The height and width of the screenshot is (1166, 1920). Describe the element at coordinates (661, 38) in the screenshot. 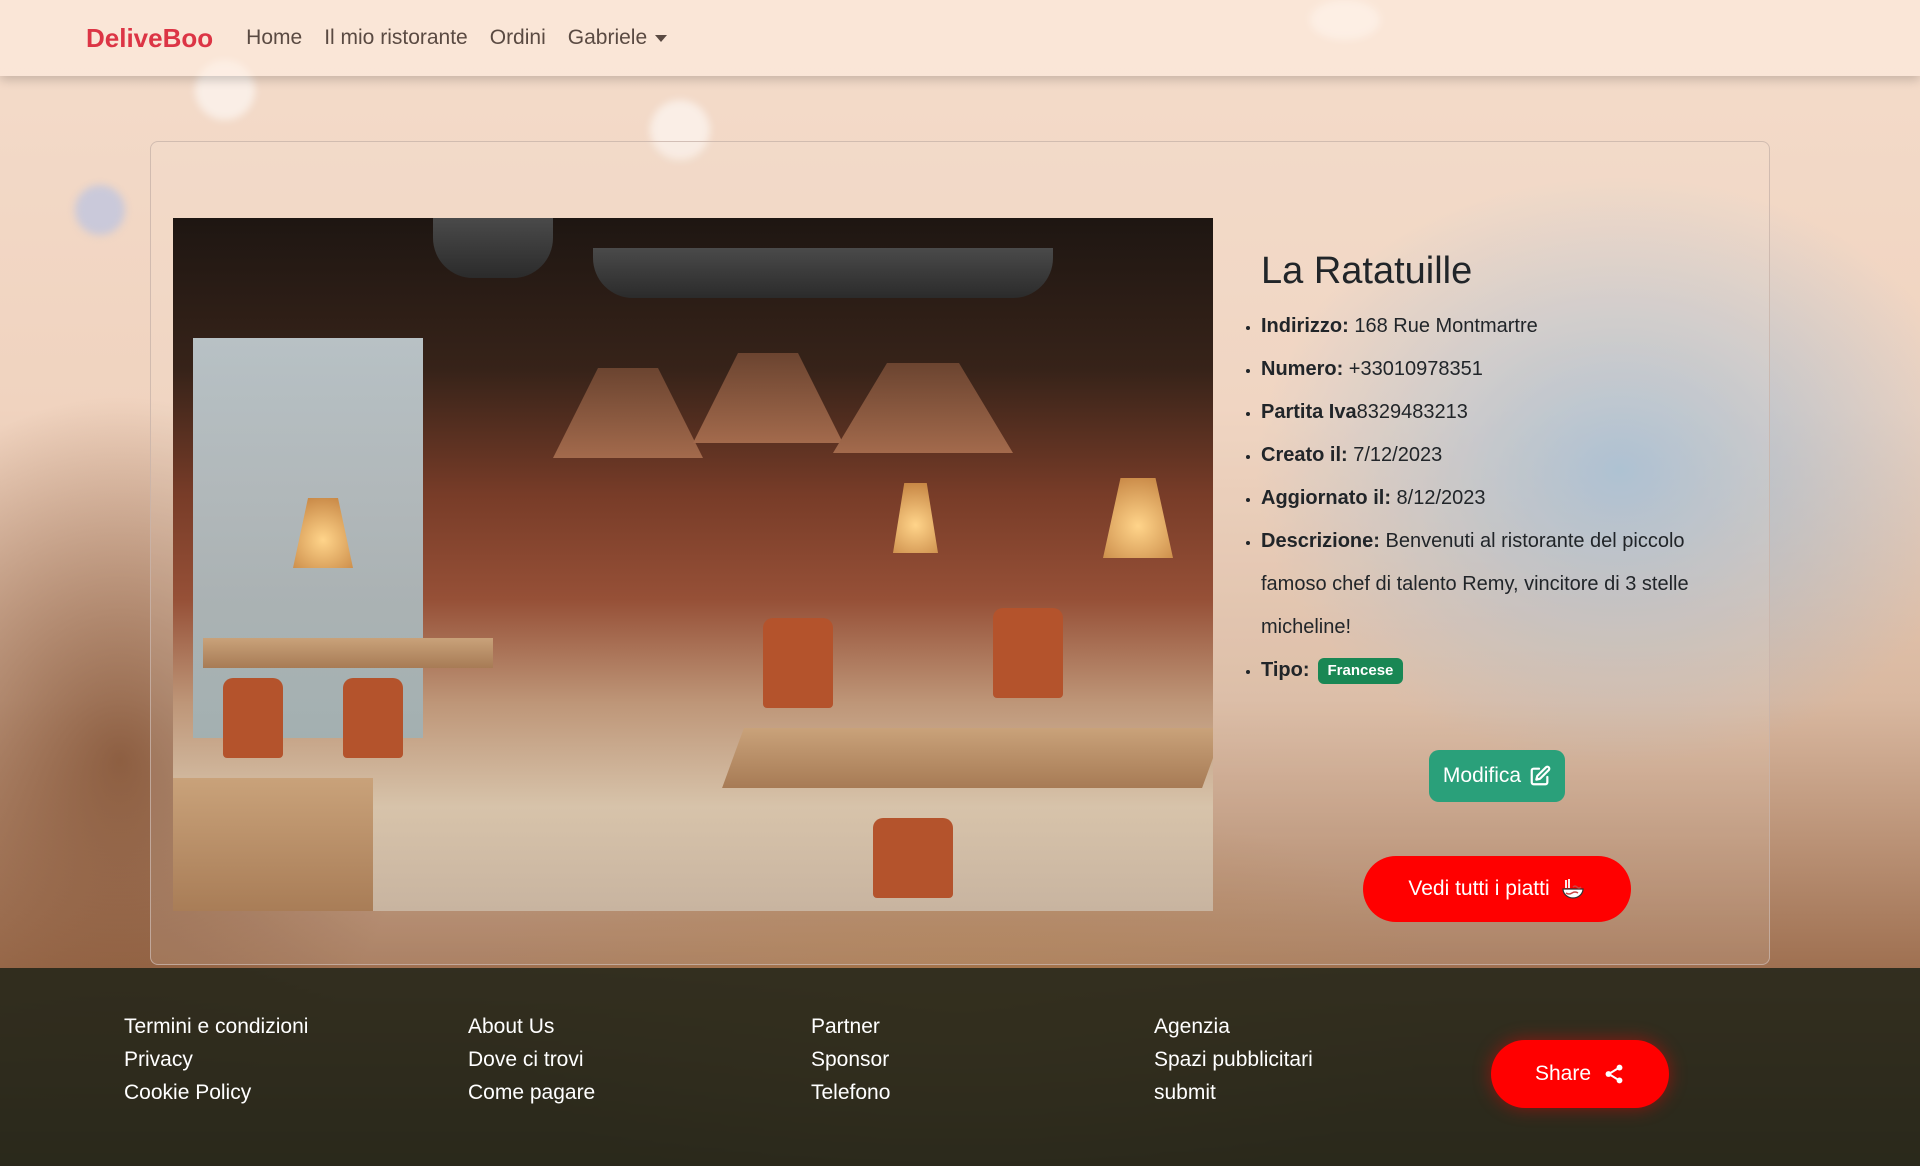

I see `chevron-down-icon` at that location.